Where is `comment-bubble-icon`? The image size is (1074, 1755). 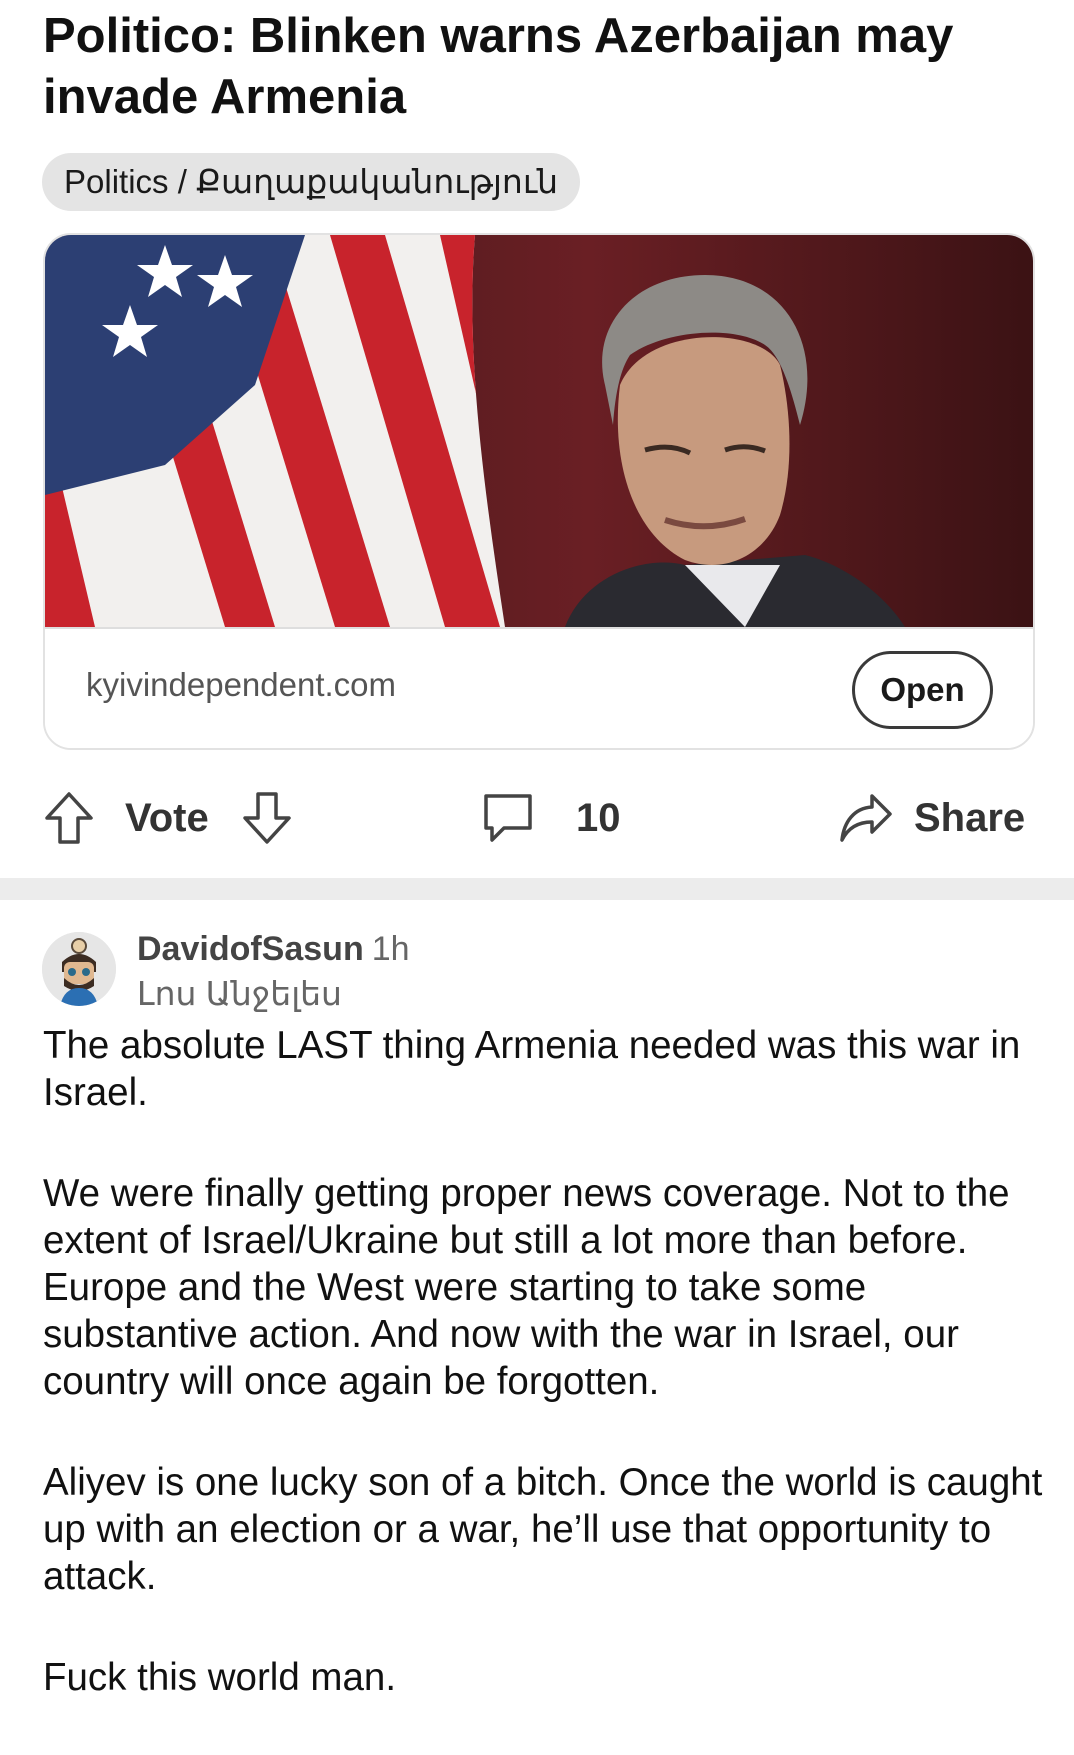 comment-bubble-icon is located at coordinates (508, 818).